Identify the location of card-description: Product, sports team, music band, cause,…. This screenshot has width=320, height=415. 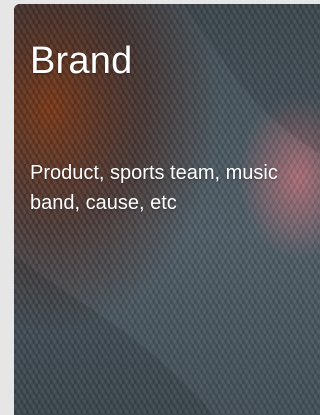
(154, 188).